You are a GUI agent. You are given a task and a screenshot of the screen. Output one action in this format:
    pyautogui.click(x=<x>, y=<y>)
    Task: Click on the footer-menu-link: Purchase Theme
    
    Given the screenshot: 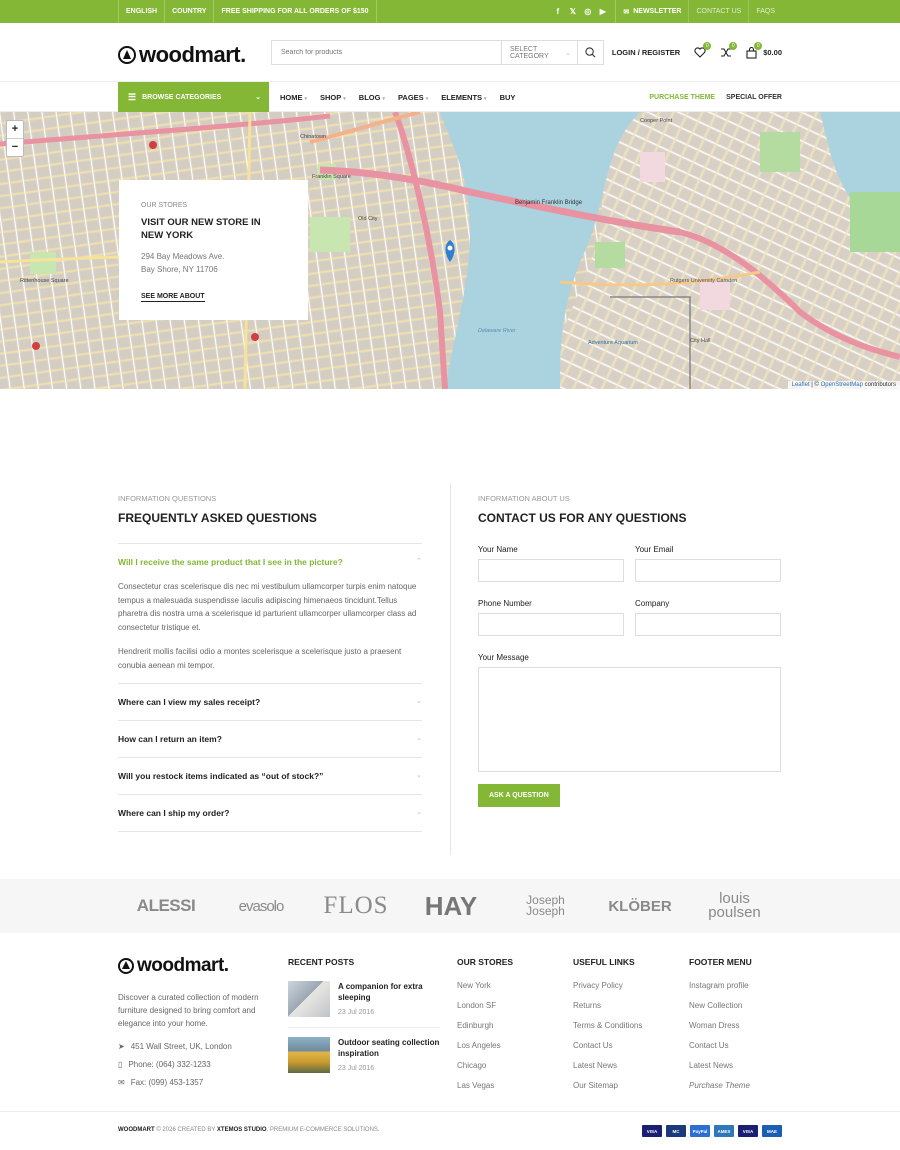 What is the action you would take?
    pyautogui.click(x=720, y=1085)
    